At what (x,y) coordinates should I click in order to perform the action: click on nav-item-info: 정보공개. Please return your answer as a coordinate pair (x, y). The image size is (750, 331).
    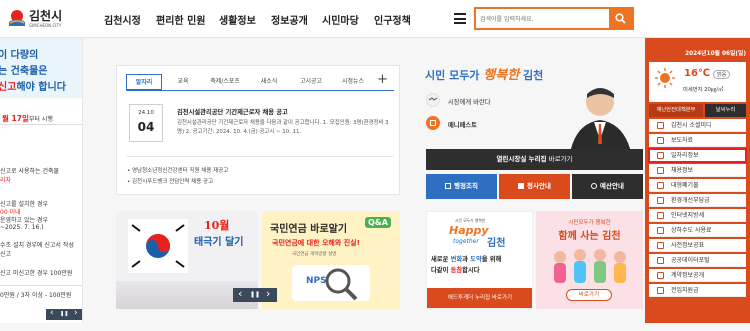
    Looking at the image, I should click on (289, 19).